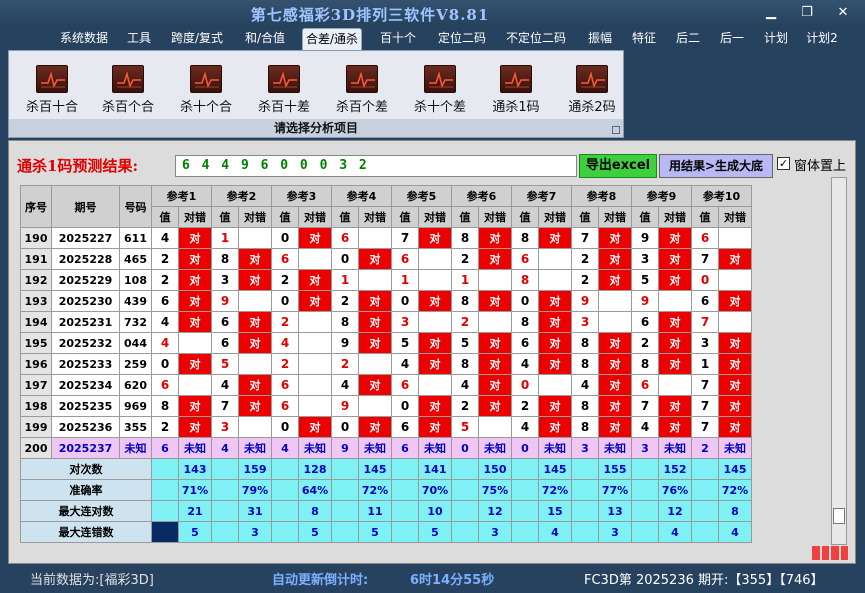  Describe the element at coordinates (771, 13) in the screenshot. I see `minimize-icon: ▁` at that location.